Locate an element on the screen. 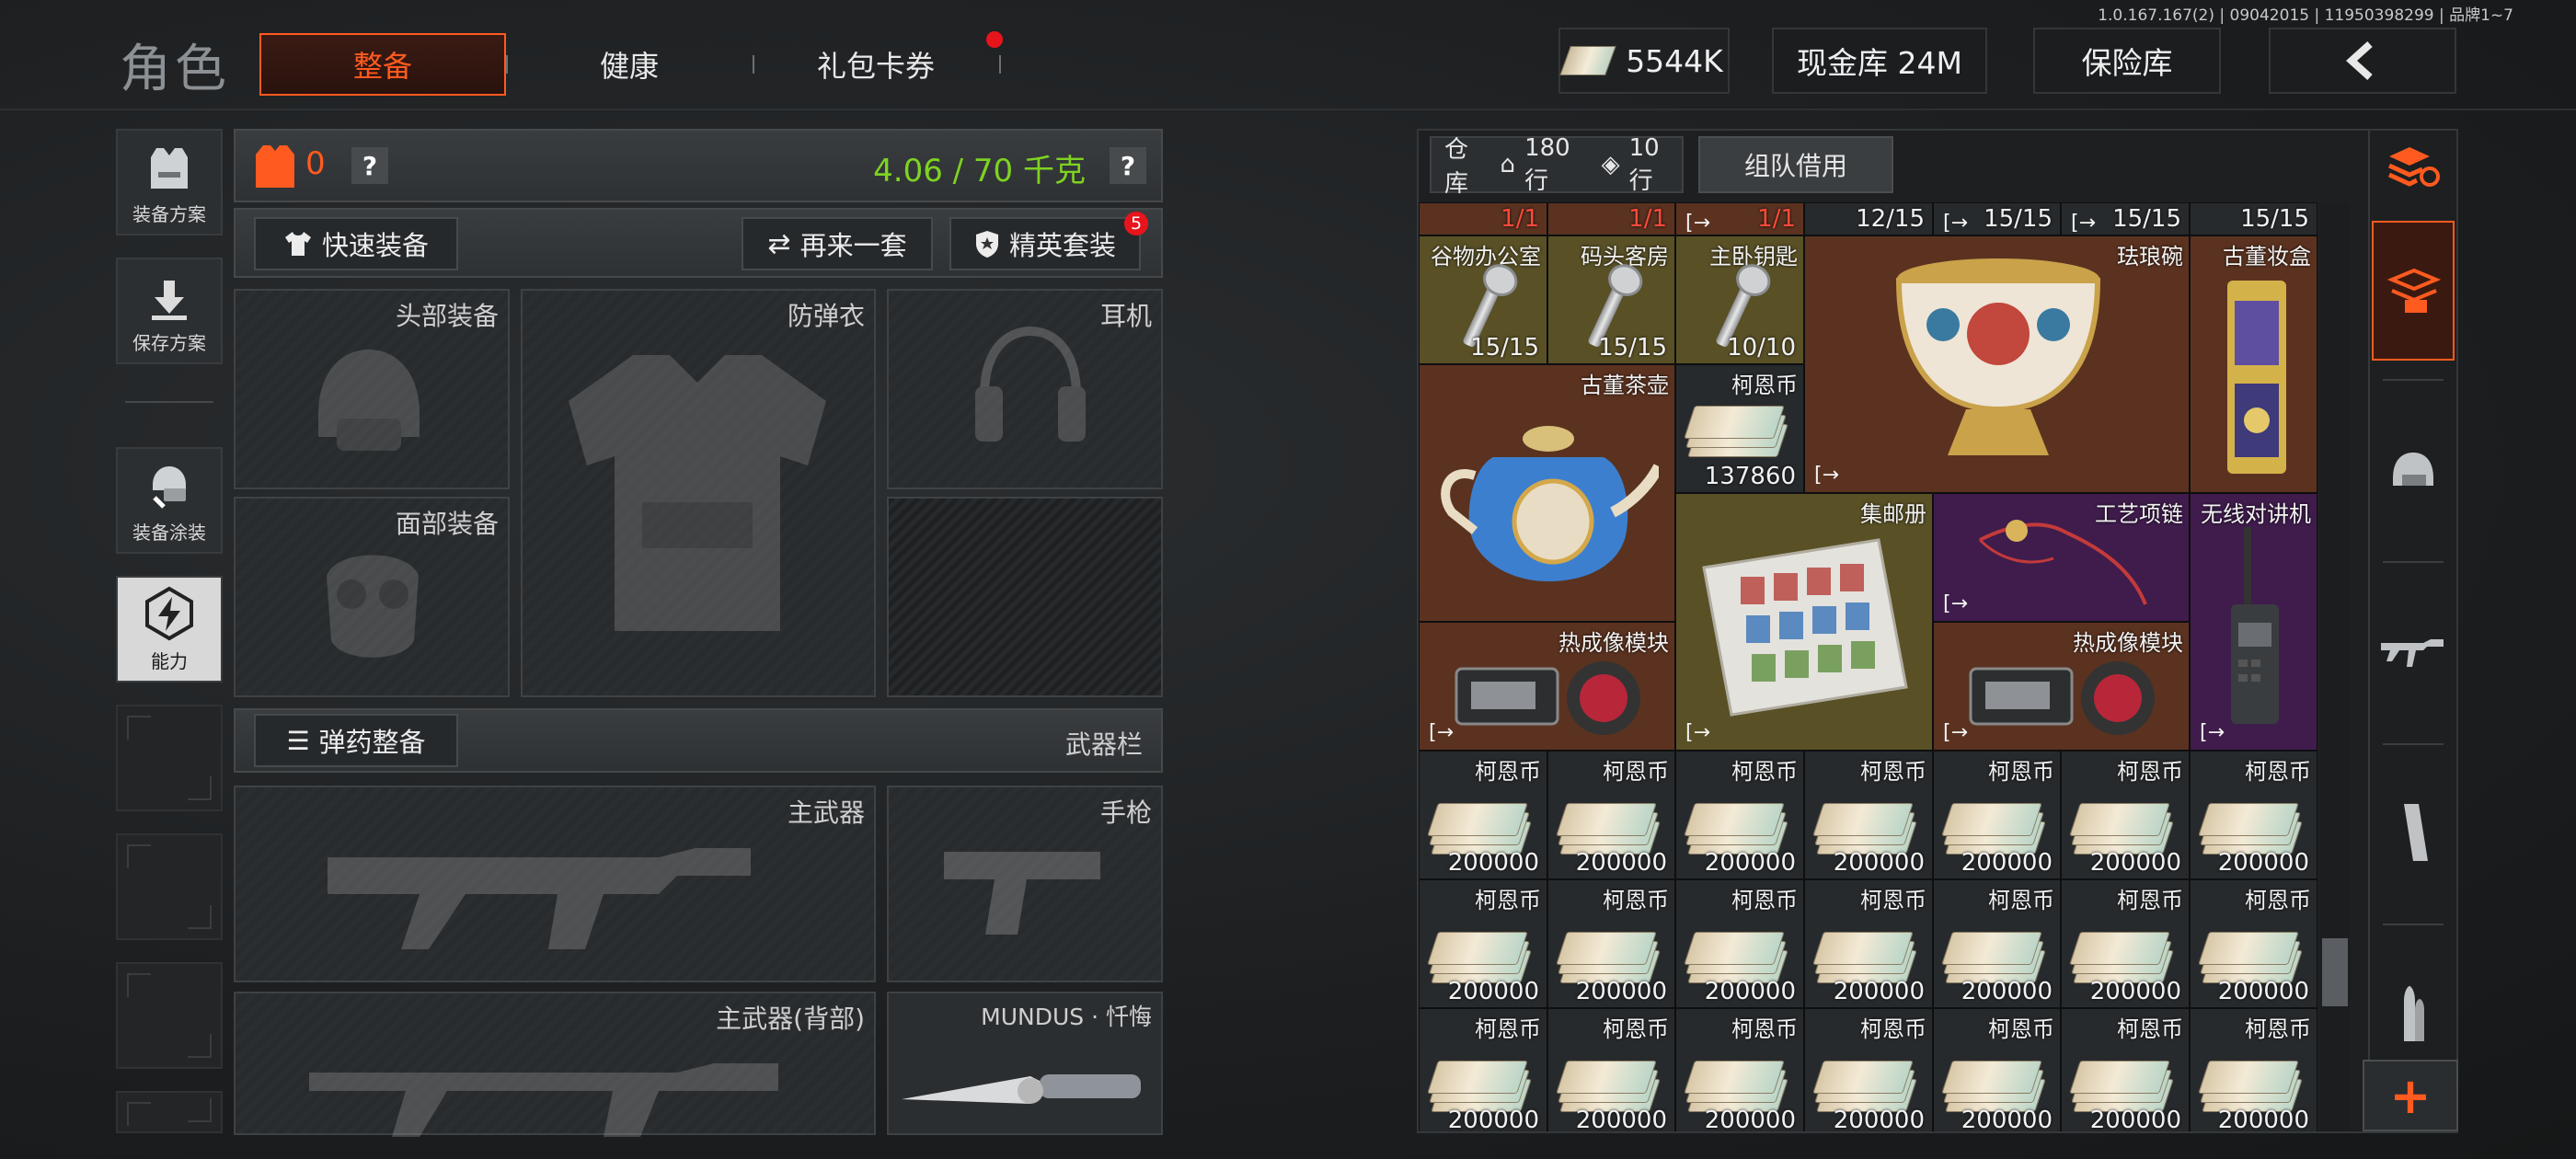  armor-help-button: ? is located at coordinates (369, 165).